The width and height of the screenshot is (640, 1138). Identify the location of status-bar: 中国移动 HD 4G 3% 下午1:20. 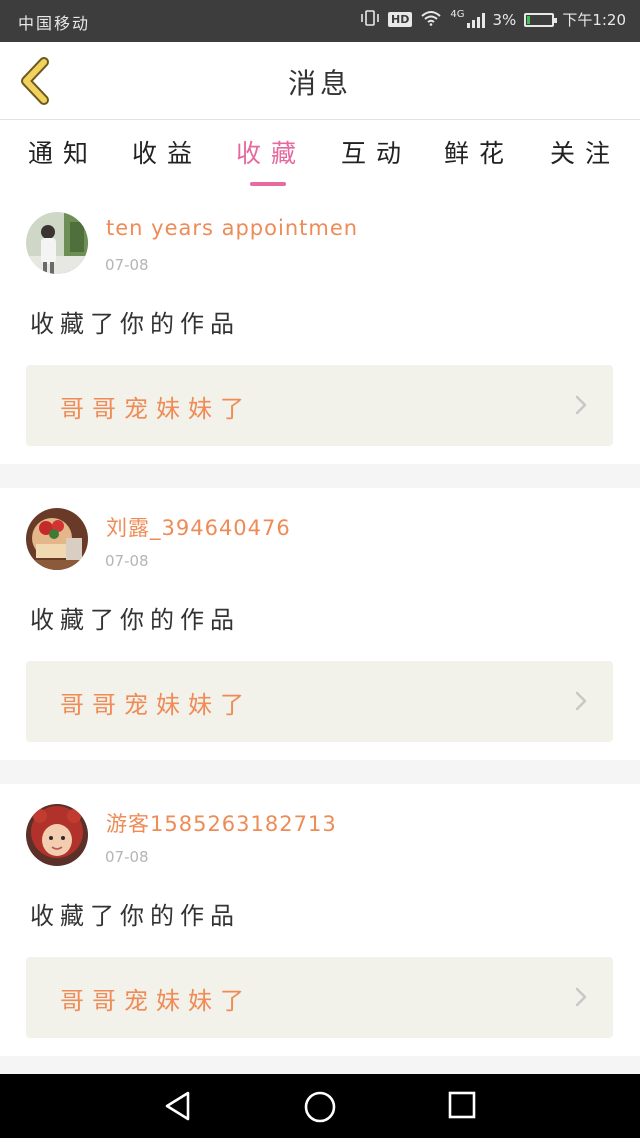
(320, 21).